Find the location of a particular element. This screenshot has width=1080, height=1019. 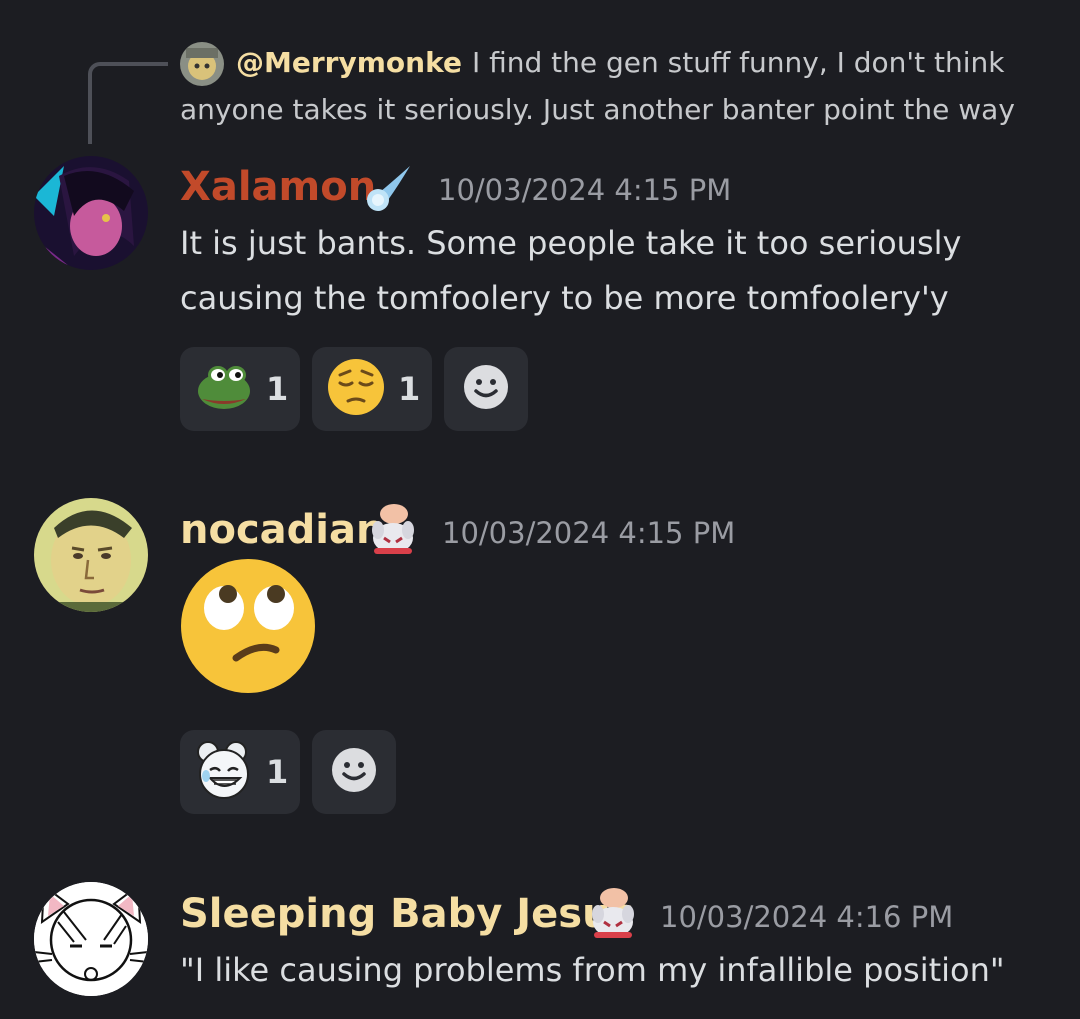

reply-connector is located at coordinates (128, 103).